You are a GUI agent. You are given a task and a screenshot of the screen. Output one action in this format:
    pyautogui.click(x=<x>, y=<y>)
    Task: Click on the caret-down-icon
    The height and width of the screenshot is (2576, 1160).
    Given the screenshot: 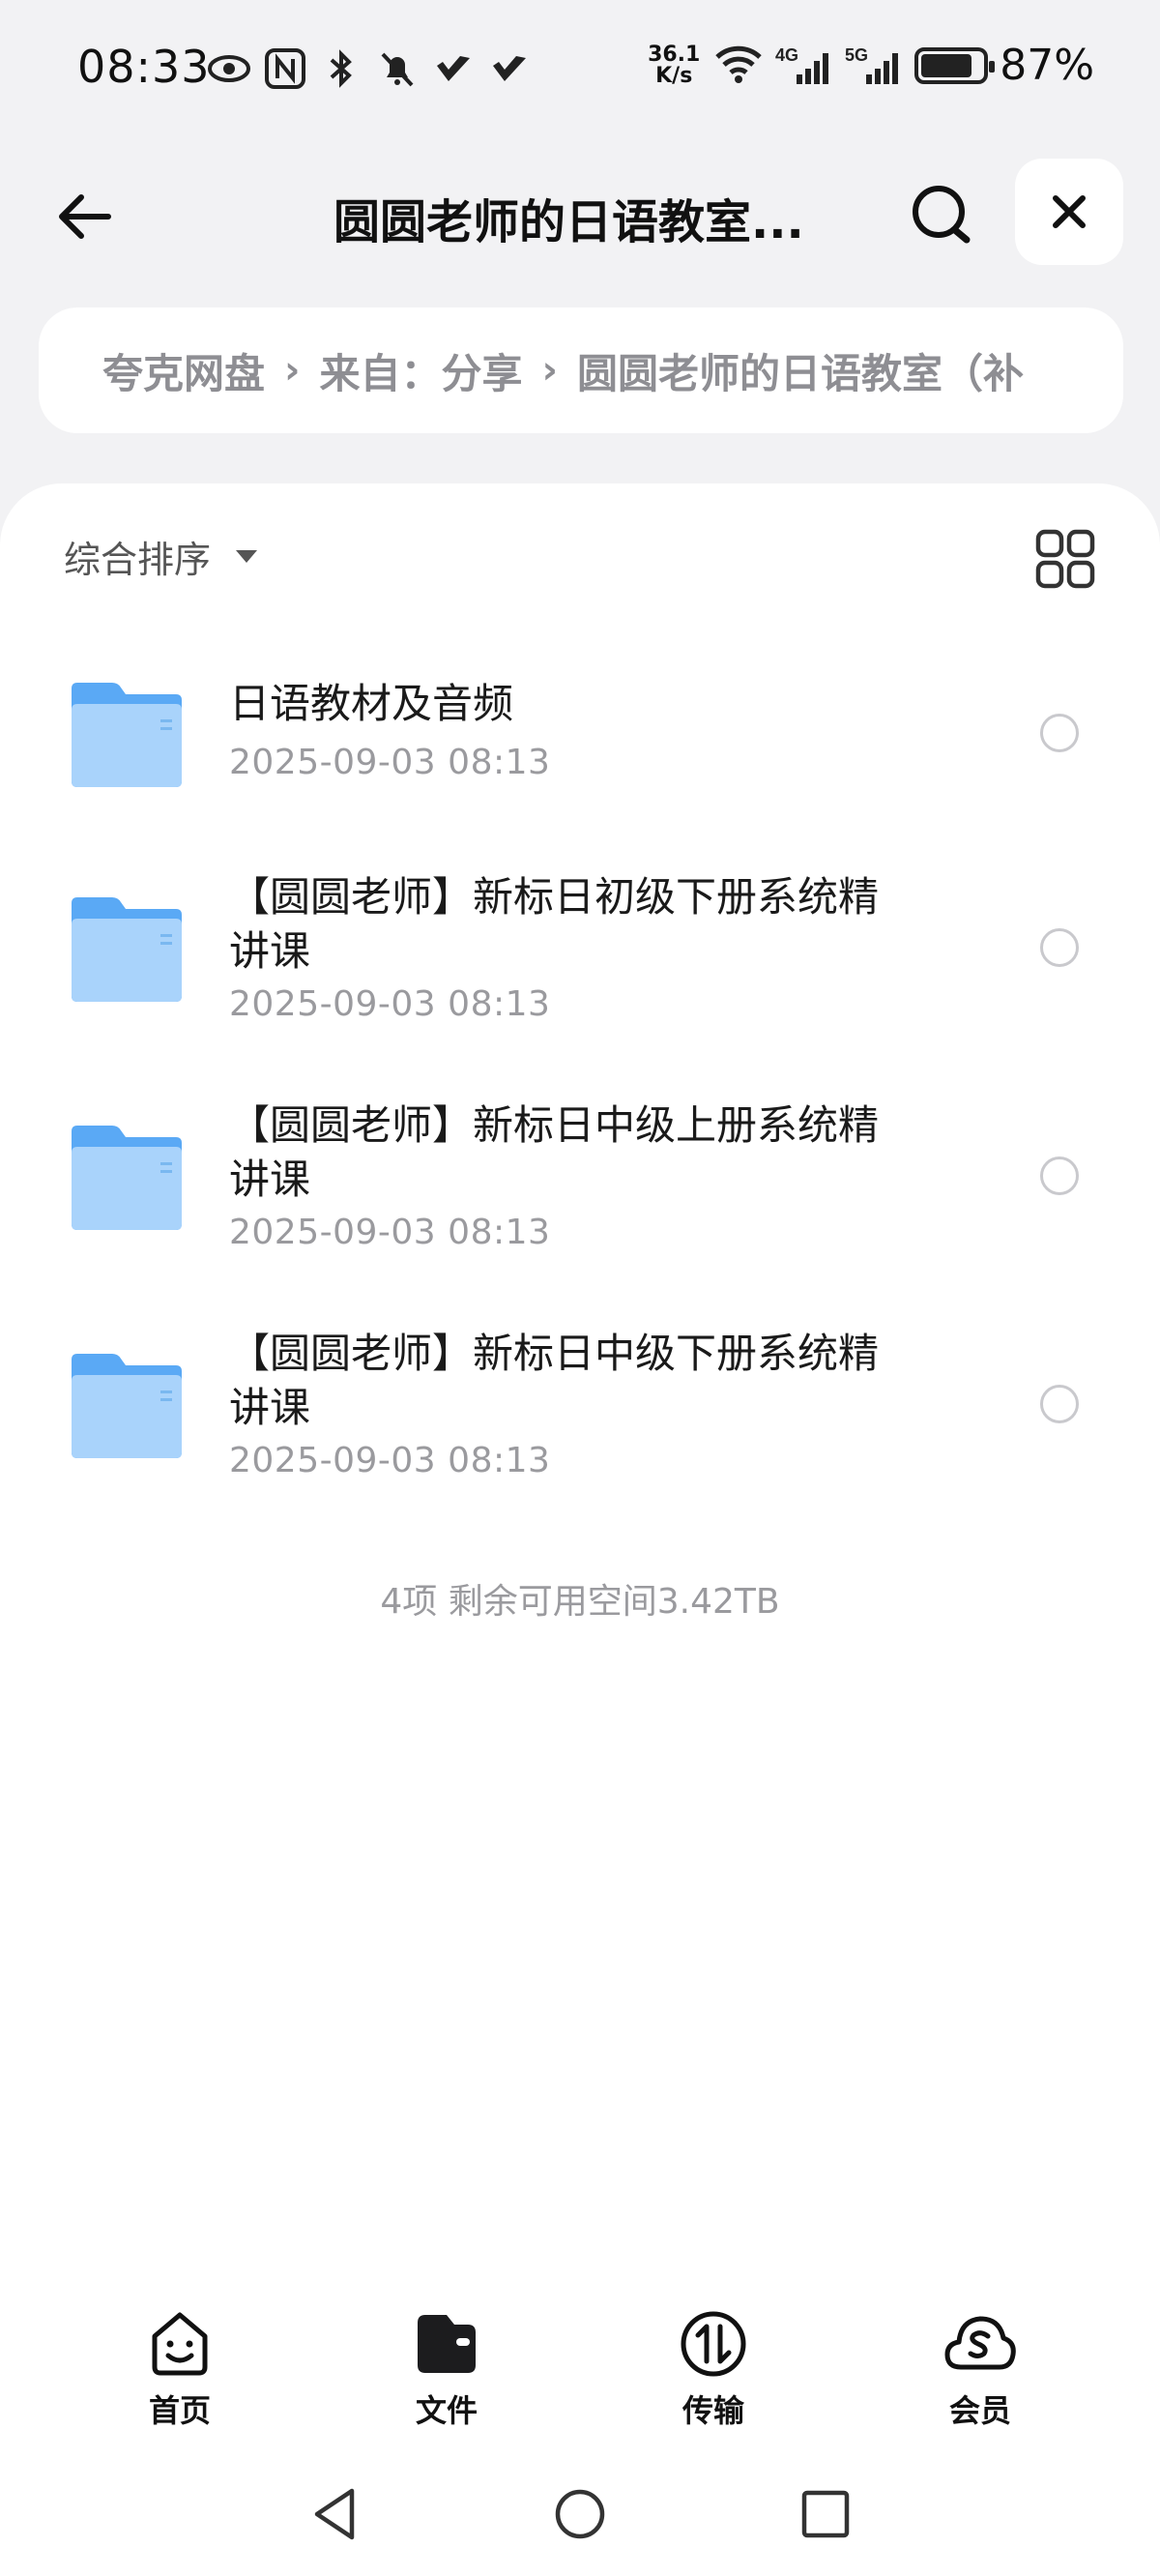 What is the action you would take?
    pyautogui.click(x=247, y=556)
    